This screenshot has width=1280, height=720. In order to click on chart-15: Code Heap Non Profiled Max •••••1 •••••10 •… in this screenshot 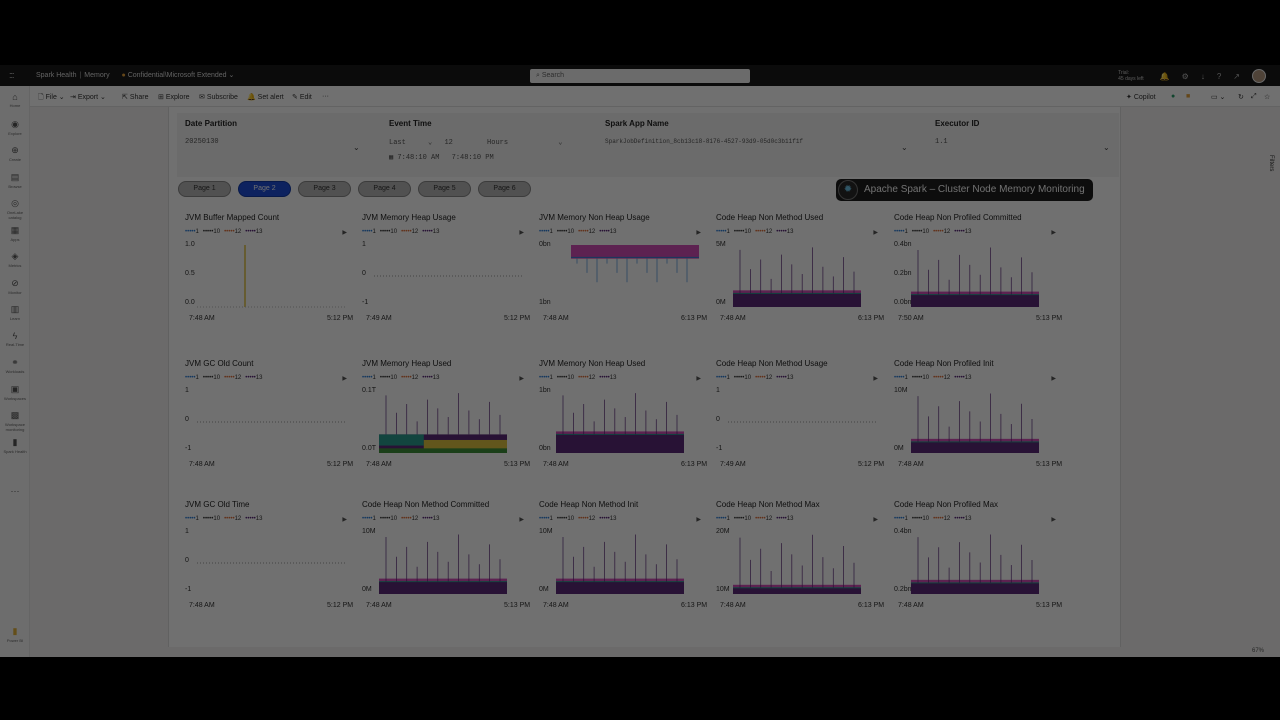, I will do `click(982, 564)`.